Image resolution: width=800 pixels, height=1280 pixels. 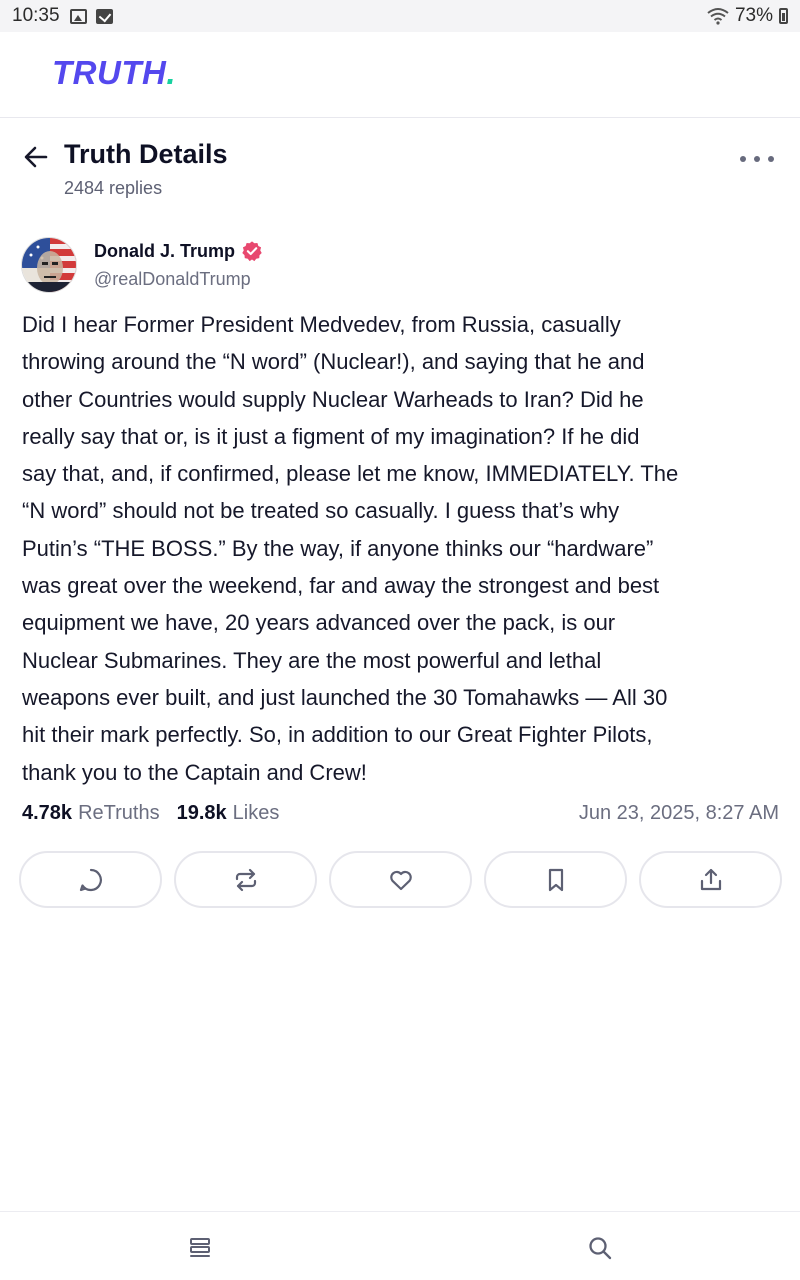 I want to click on share-icon, so click(x=710, y=879).